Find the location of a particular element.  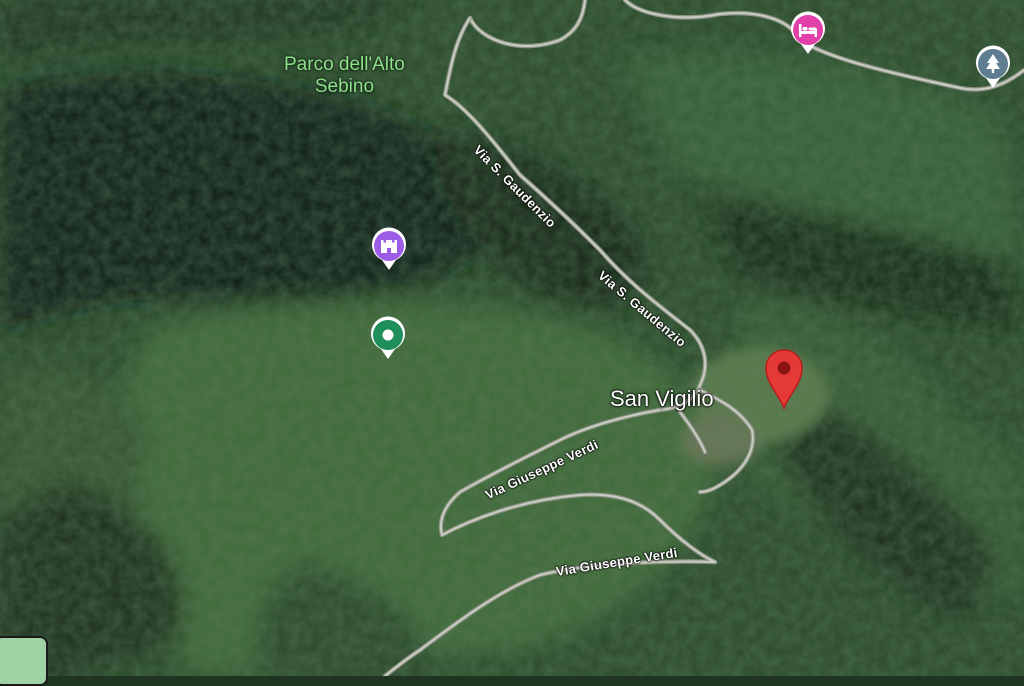

pin-icon is located at coordinates (784, 380).